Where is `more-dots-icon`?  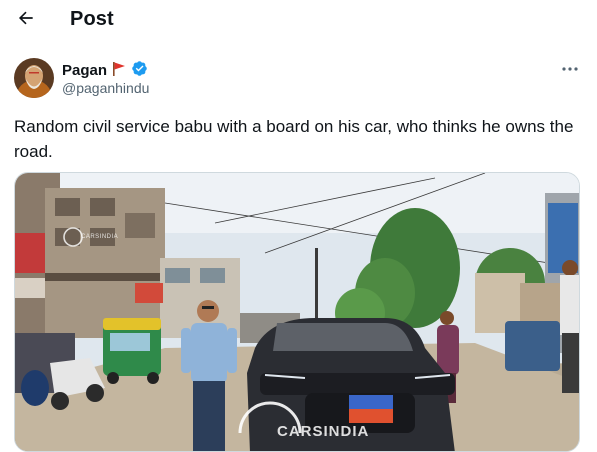
more-dots-icon is located at coordinates (570, 68).